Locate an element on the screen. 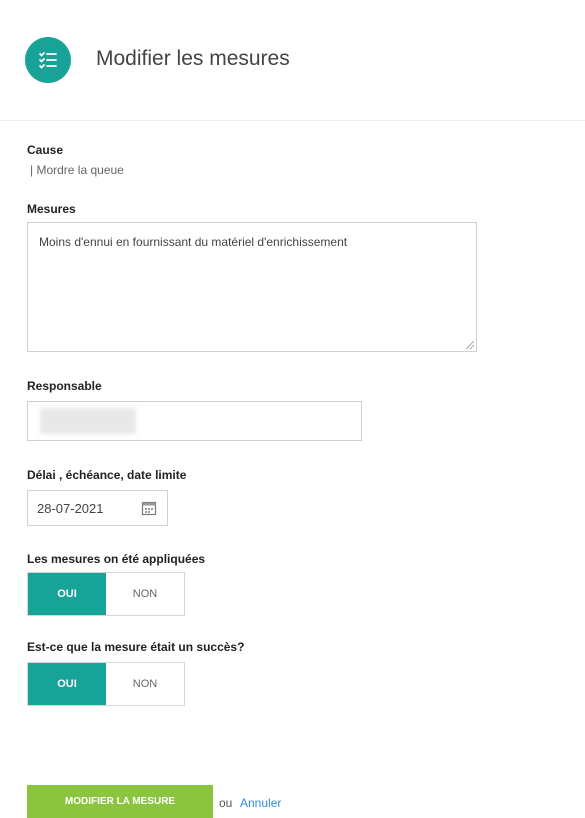  applied-toggle: OUI NON is located at coordinates (106, 594).